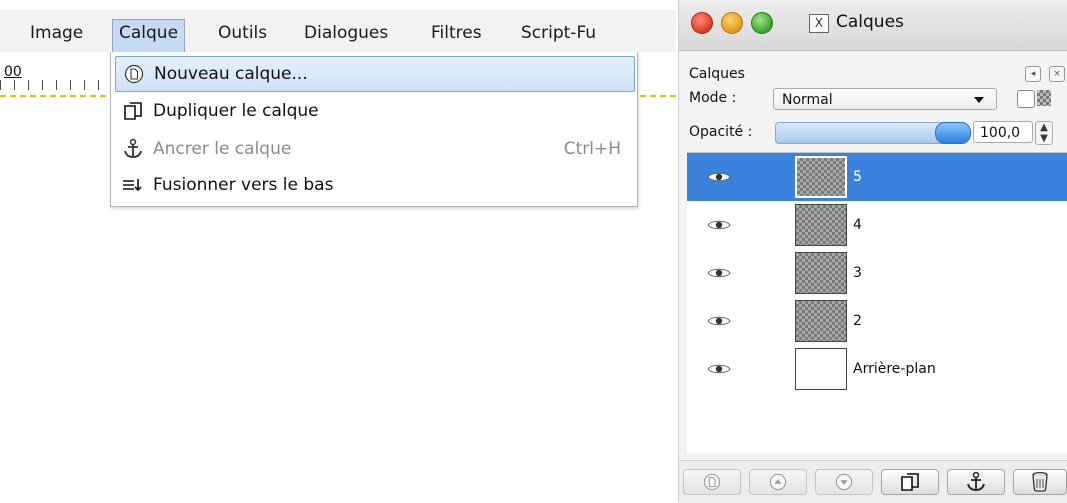 Image resolution: width=1067 pixels, height=503 pixels. I want to click on ruler-ticks, so click(55, 85).